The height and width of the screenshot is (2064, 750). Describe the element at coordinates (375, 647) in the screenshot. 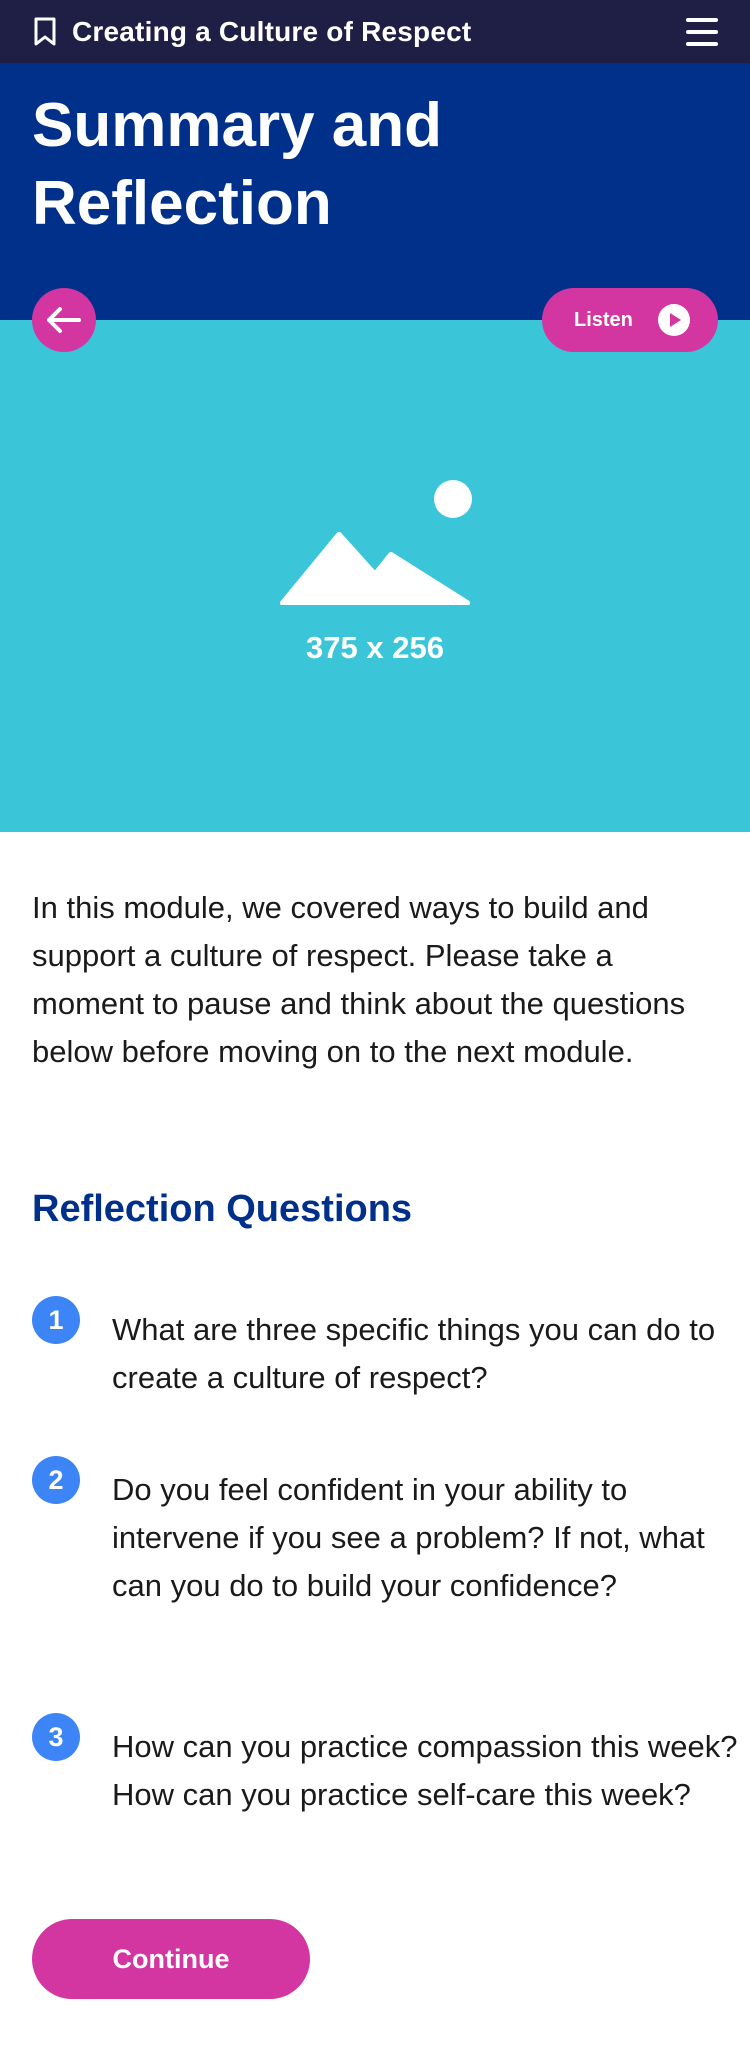

I see `placeholder-dimensions: 375 x 256` at that location.